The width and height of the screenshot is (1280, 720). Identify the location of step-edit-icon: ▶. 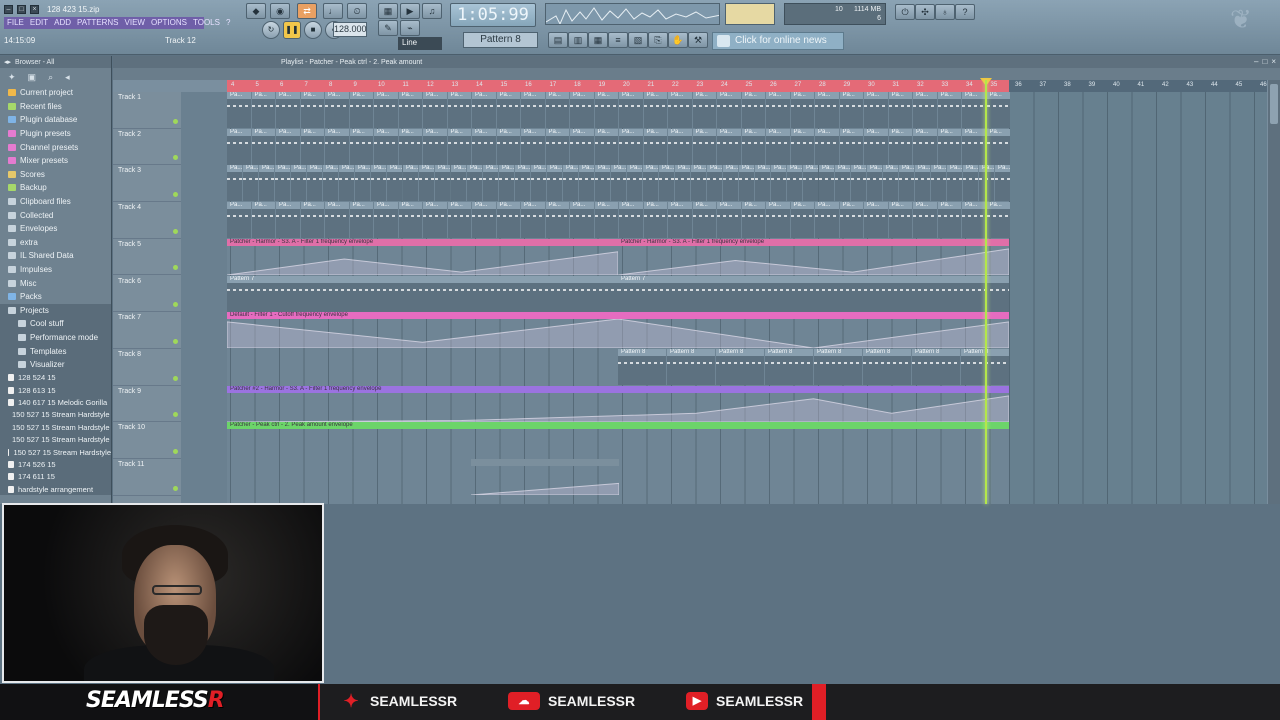
(410, 11).